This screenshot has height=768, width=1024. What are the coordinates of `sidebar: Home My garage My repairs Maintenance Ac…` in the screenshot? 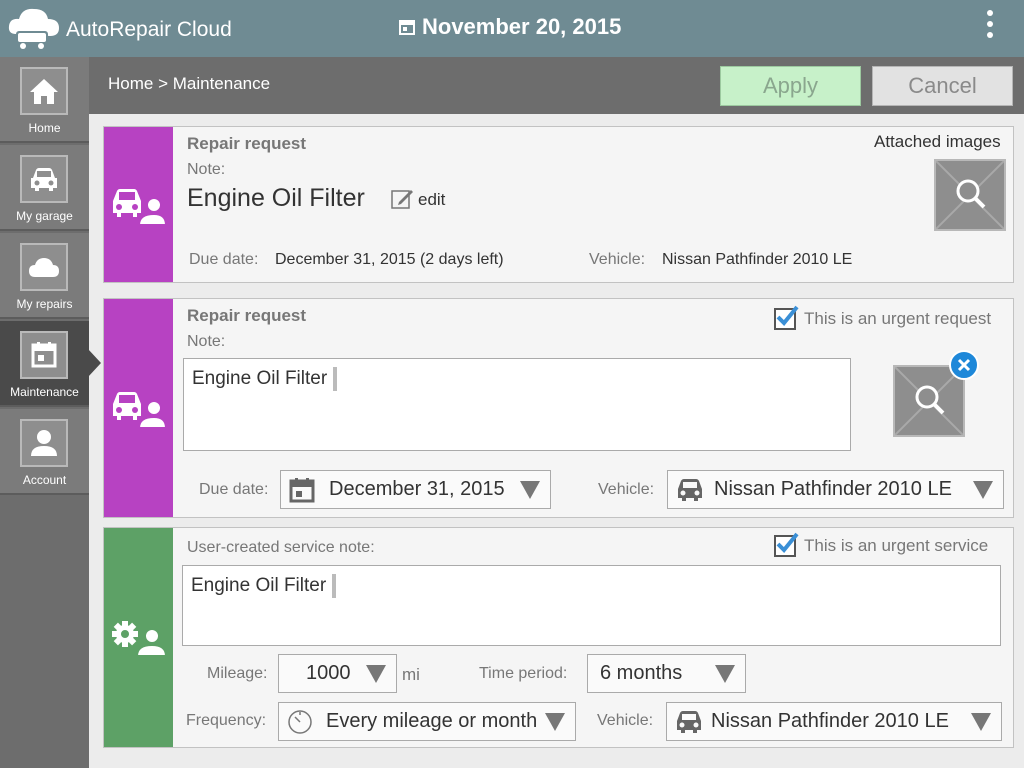 It's located at (44, 412).